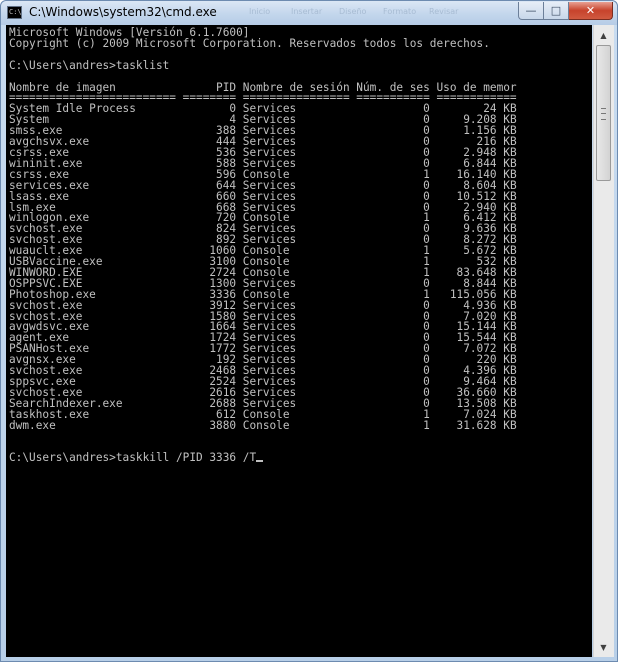  Describe the element at coordinates (123, 12) in the screenshot. I see `window-title: C:\Windows\system32\cmd.exe` at that location.